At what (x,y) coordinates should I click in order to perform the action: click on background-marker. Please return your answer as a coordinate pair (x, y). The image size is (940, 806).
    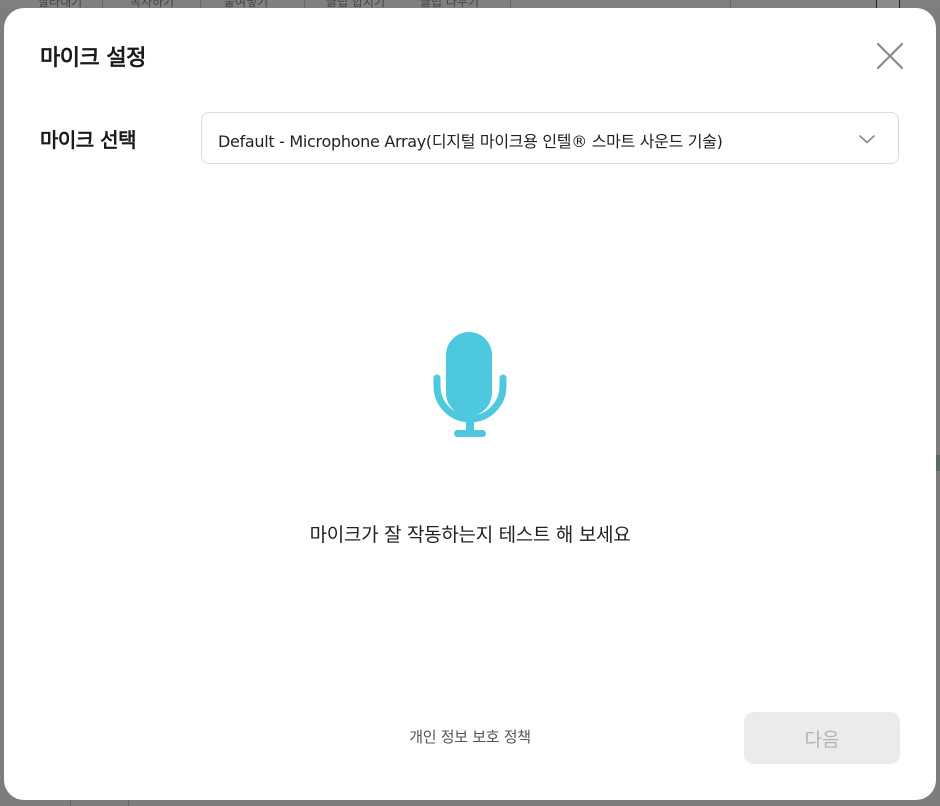
    Looking at the image, I should click on (938, 463).